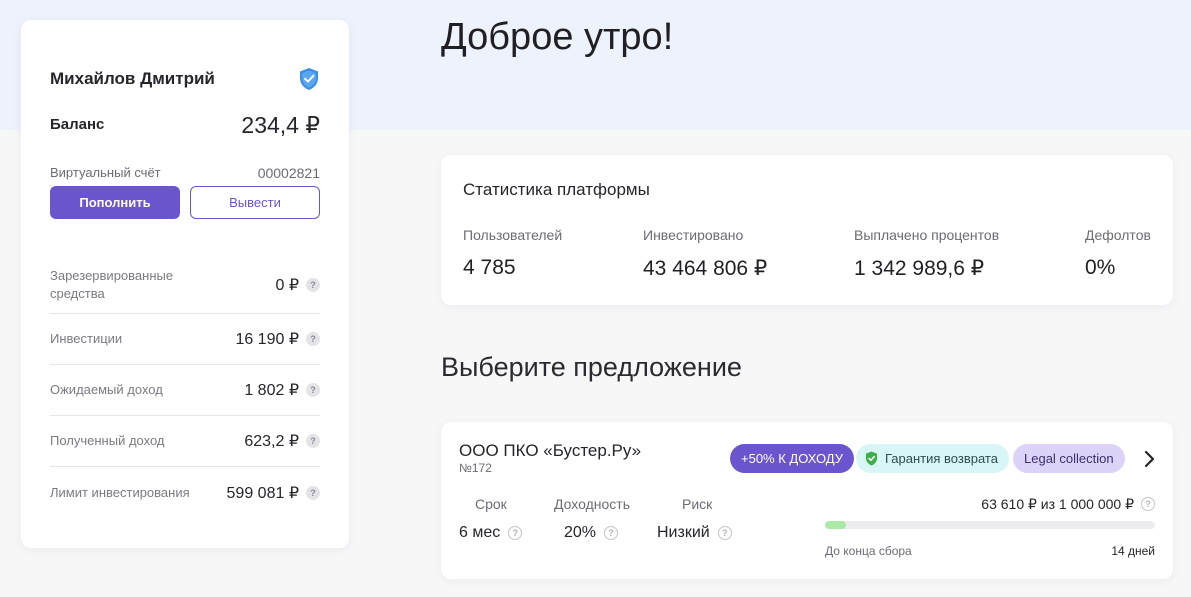 This screenshot has height=597, width=1191. I want to click on metric-value: 0%, so click(1100, 267).